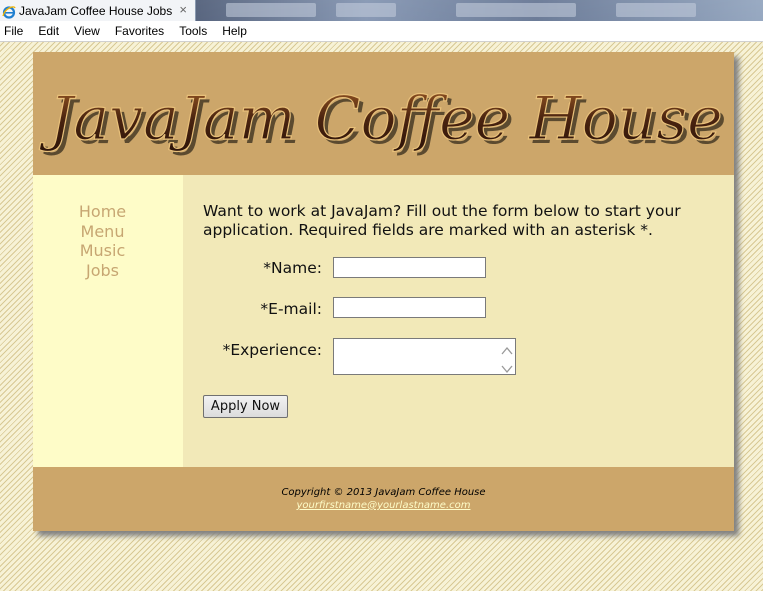 The width and height of the screenshot is (763, 591). Describe the element at coordinates (102, 232) in the screenshot. I see `nav-menu-link: Menu` at that location.